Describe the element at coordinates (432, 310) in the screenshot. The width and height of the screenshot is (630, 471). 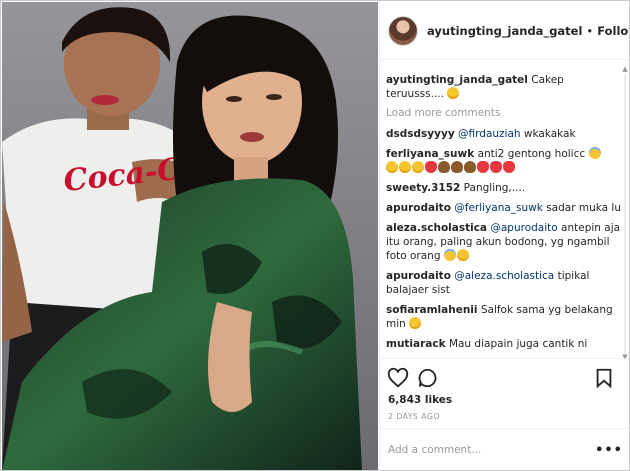
I see `comment-username: sofiaramlahenii` at that location.